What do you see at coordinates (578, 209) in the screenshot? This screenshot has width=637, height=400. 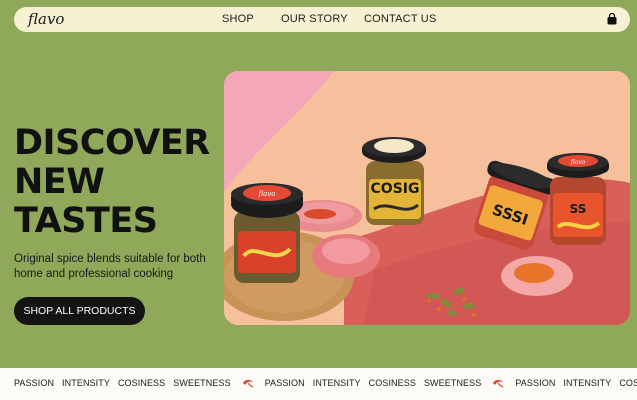 I see `svg-text: SS` at bounding box center [578, 209].